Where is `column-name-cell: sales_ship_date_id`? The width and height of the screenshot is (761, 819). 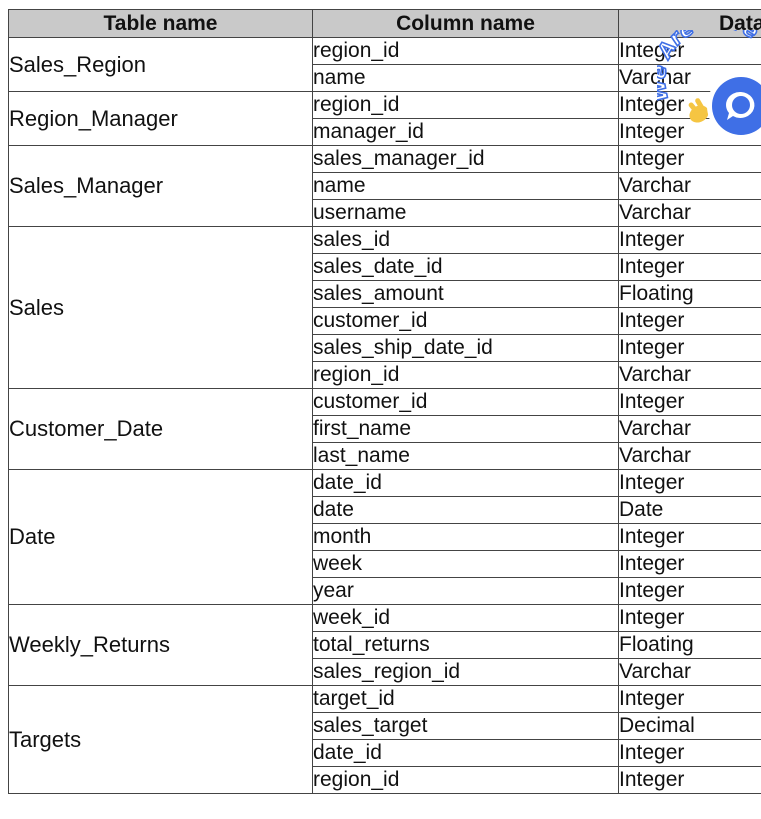
column-name-cell: sales_ship_date_id is located at coordinates (465, 348).